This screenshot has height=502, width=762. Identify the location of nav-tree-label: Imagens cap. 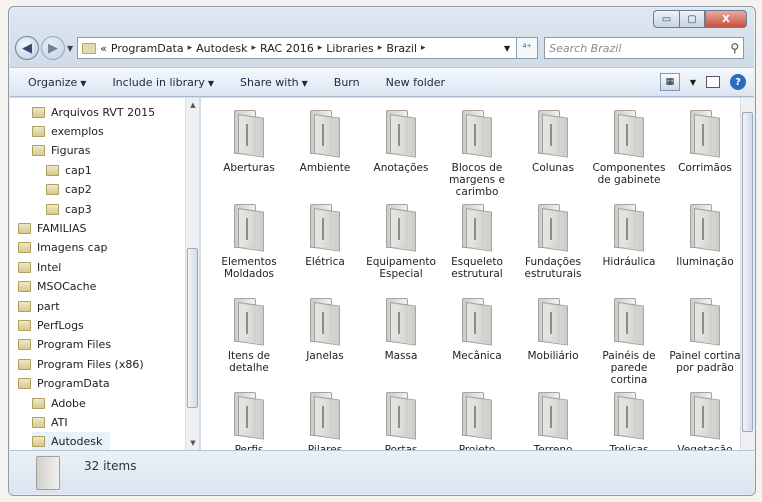
(72, 248).